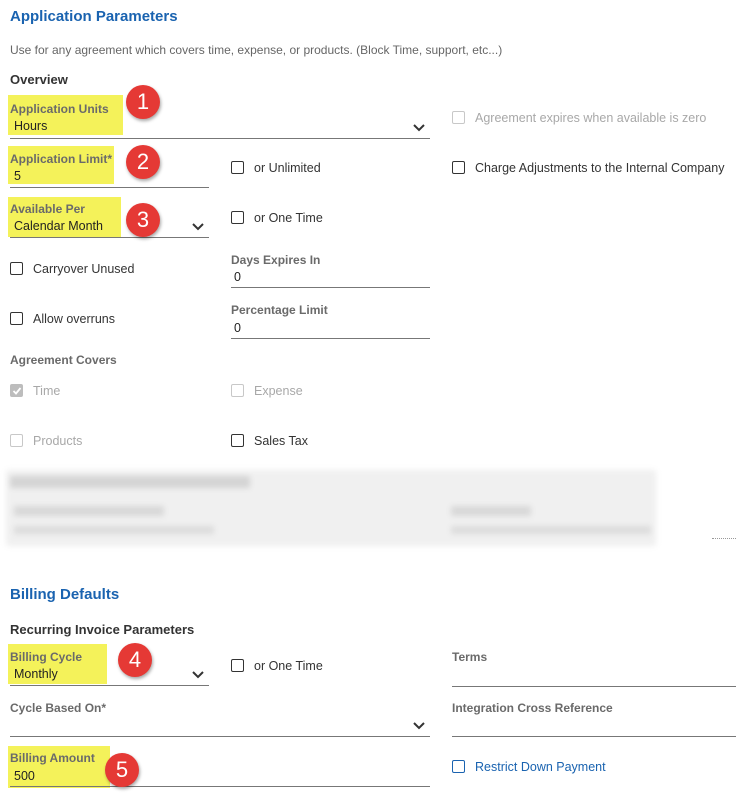  Describe the element at coordinates (135, 660) in the screenshot. I see `callout-badge-4: 4` at that location.